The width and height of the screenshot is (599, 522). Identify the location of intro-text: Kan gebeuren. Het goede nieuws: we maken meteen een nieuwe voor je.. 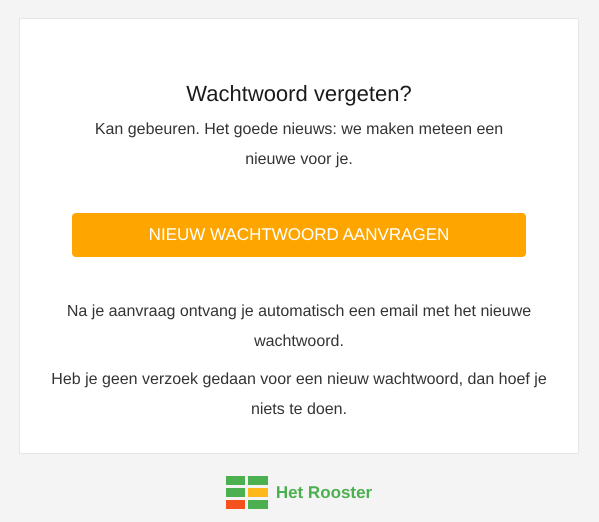
(299, 145).